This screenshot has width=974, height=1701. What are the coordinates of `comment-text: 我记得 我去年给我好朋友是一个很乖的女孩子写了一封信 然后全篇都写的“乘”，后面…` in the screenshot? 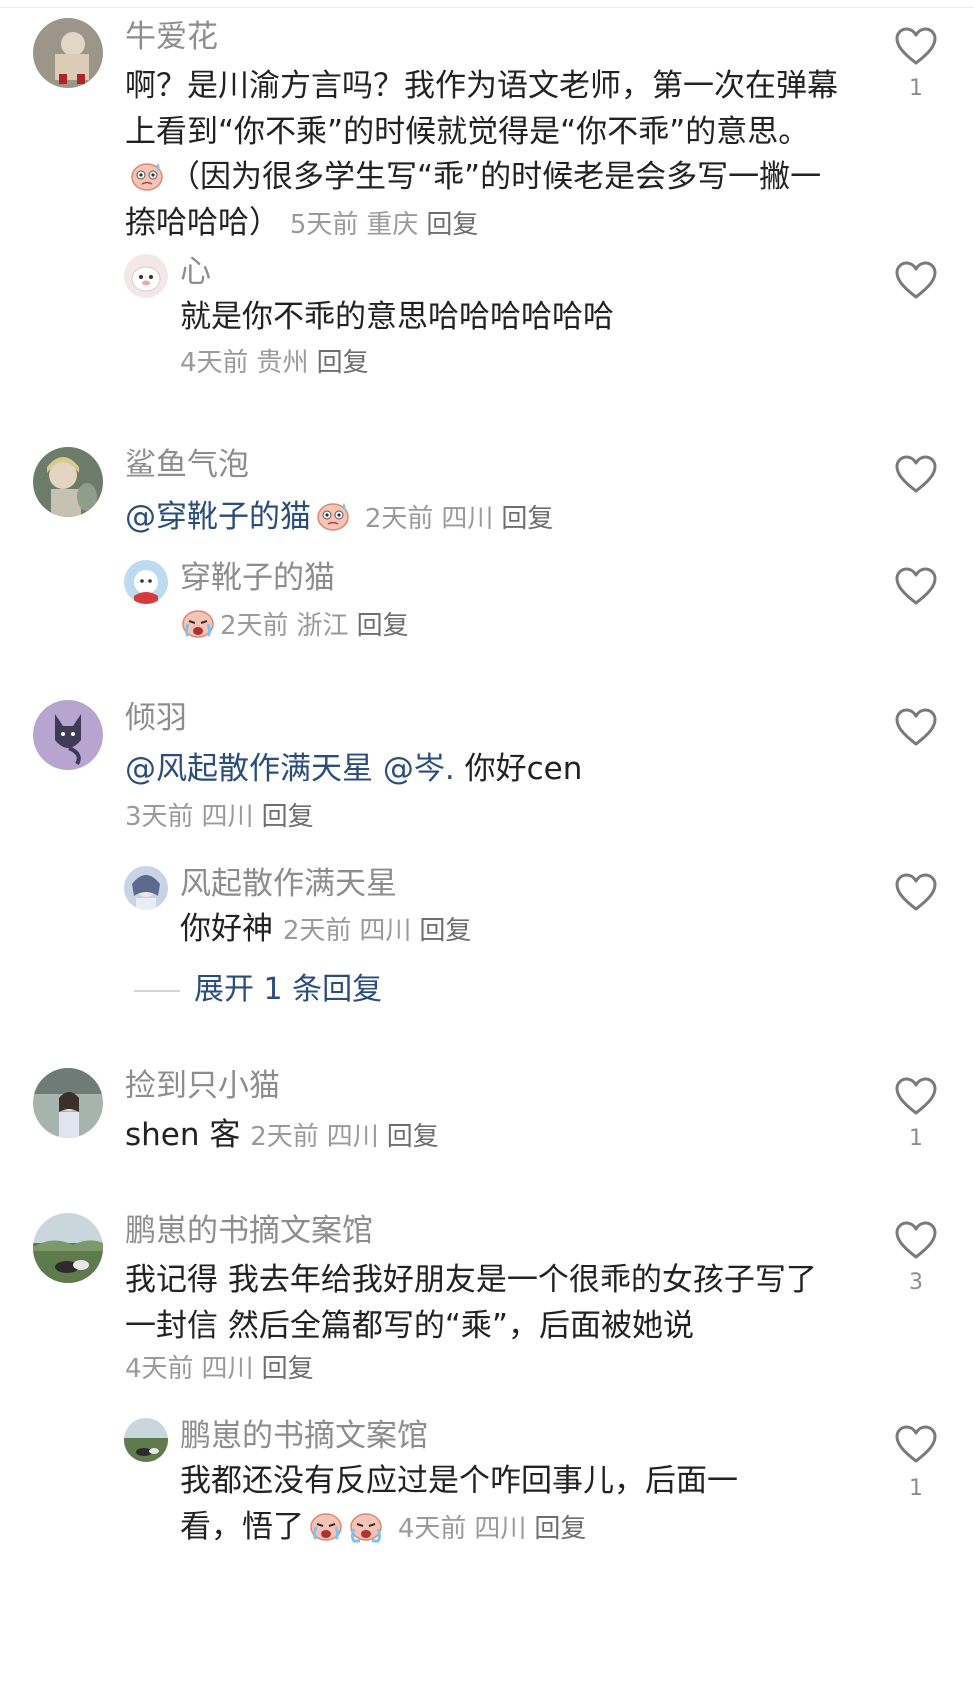 It's located at (471, 1303).